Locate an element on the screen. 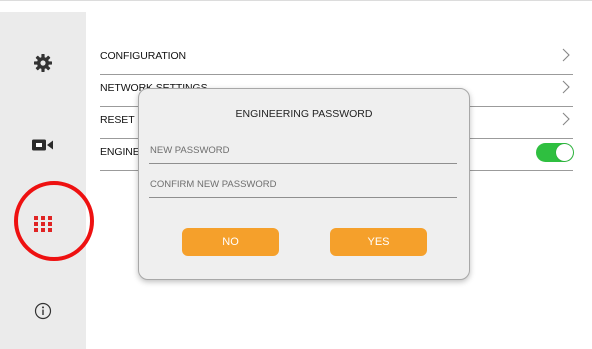 This screenshot has width=592, height=349. sidebar is located at coordinates (43, 180).